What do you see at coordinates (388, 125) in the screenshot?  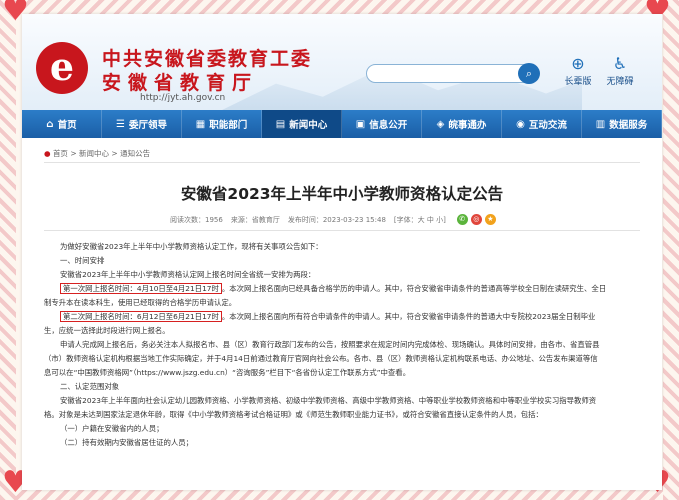 I see `nav-label: 信息公开` at bounding box center [388, 125].